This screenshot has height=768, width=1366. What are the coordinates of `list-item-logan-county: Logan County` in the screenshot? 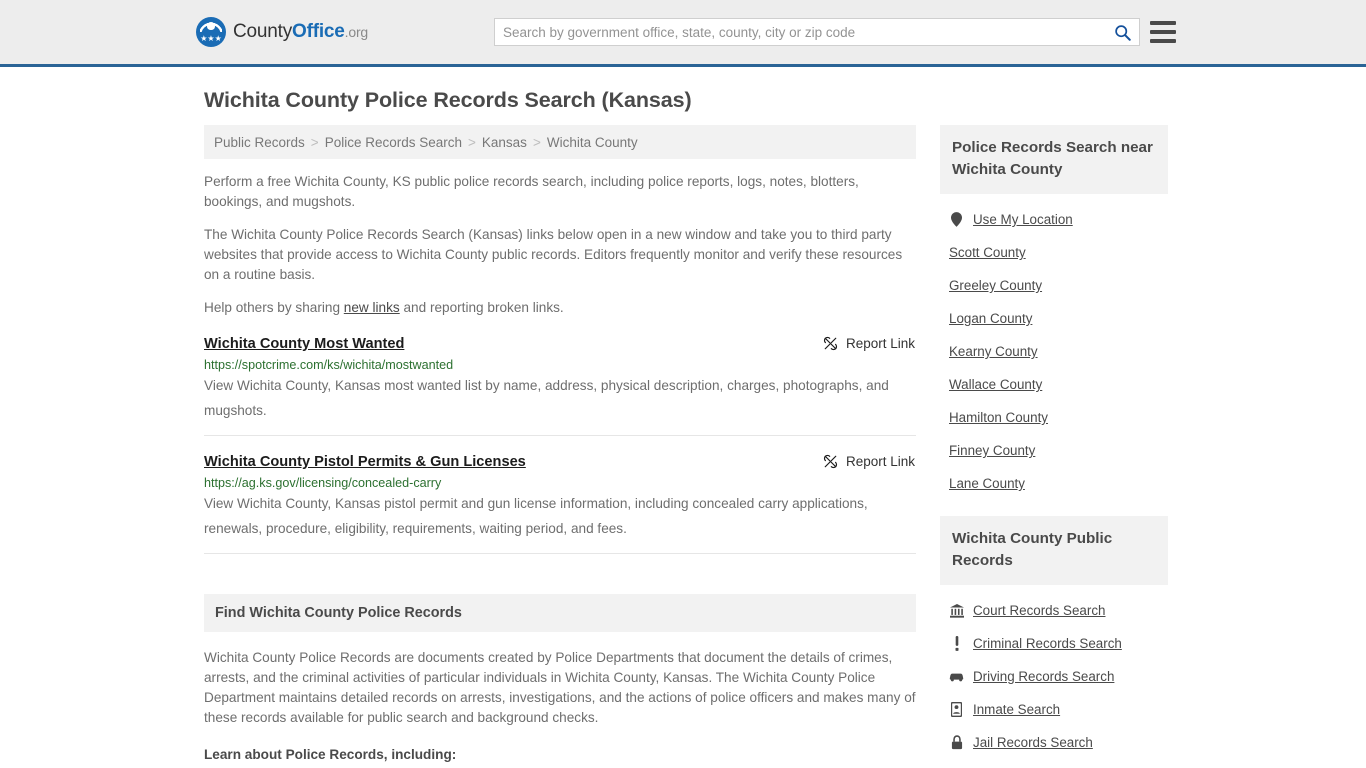 It's located at (1054, 318).